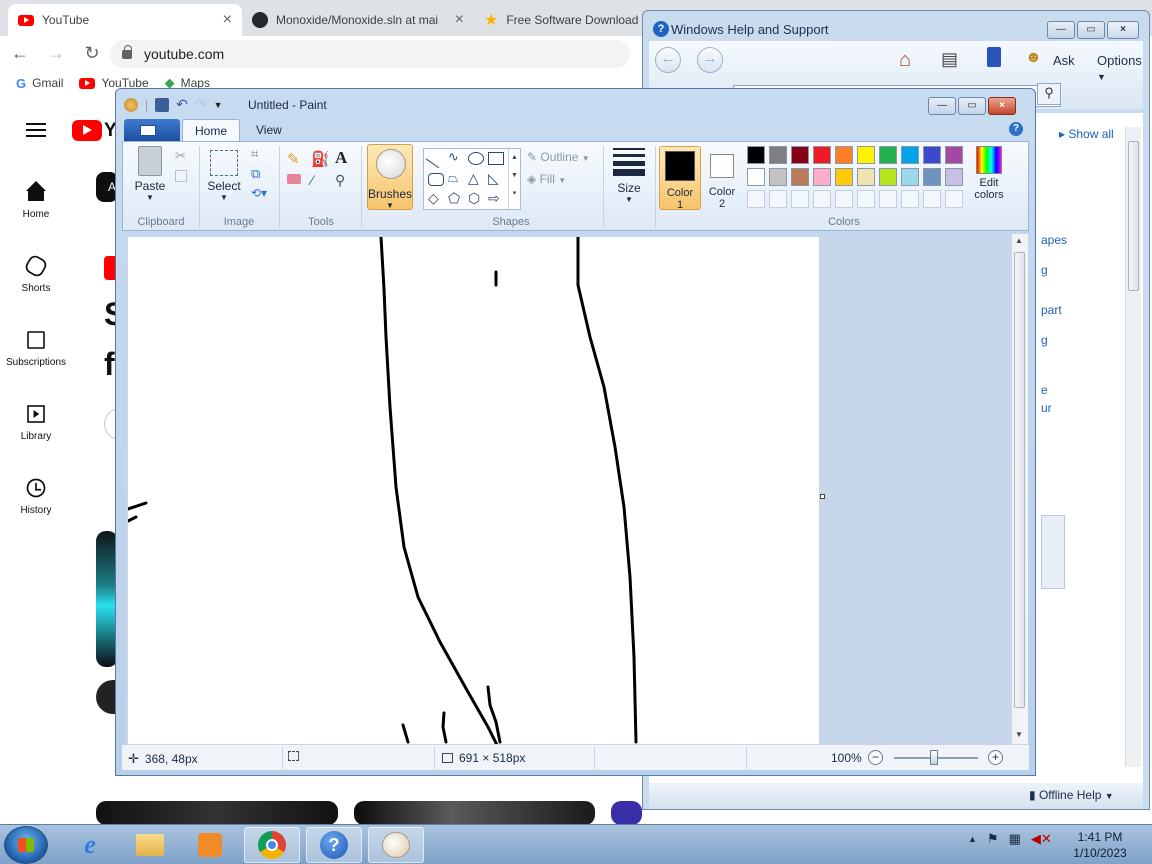  Describe the element at coordinates (90, 845) in the screenshot. I see `taskbar-internet-explorer: e` at that location.